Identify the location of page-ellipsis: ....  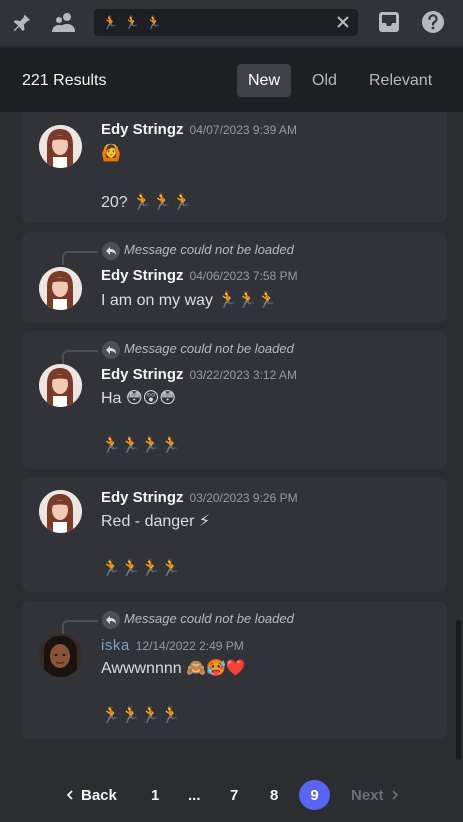
(194, 795).